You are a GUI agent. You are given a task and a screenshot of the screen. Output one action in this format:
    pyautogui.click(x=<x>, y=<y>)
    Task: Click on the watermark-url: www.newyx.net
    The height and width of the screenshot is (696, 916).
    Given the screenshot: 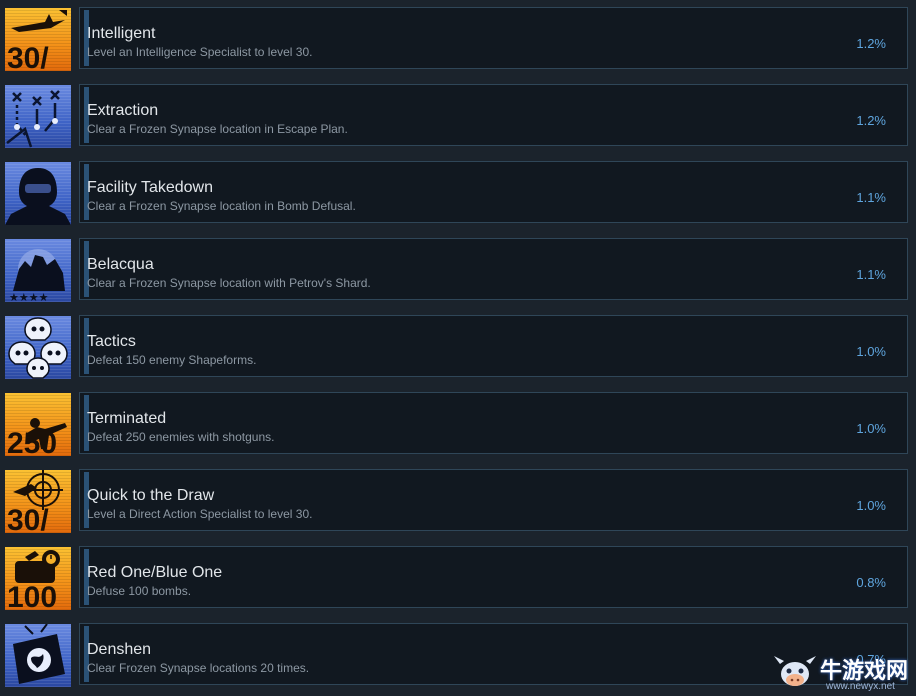 What is the action you would take?
    pyautogui.click(x=860, y=686)
    